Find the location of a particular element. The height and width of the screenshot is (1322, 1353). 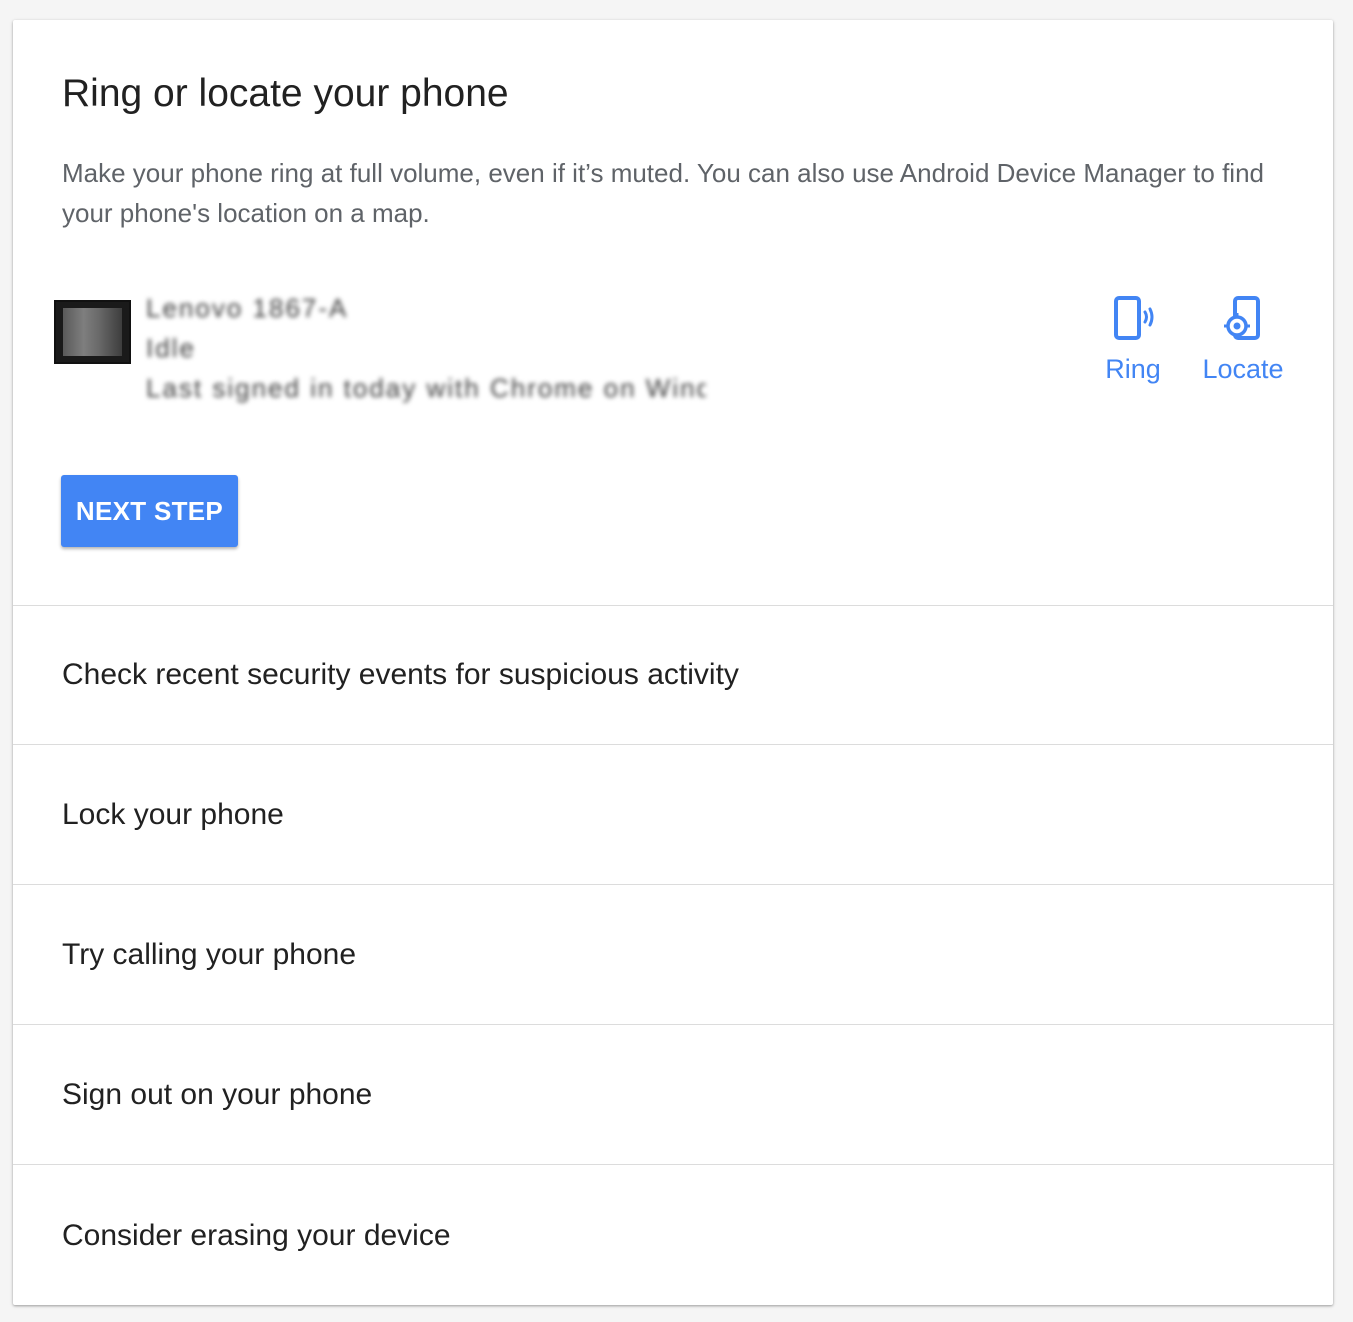

device-name: Lenovo 1867-A is located at coordinates (247, 308).